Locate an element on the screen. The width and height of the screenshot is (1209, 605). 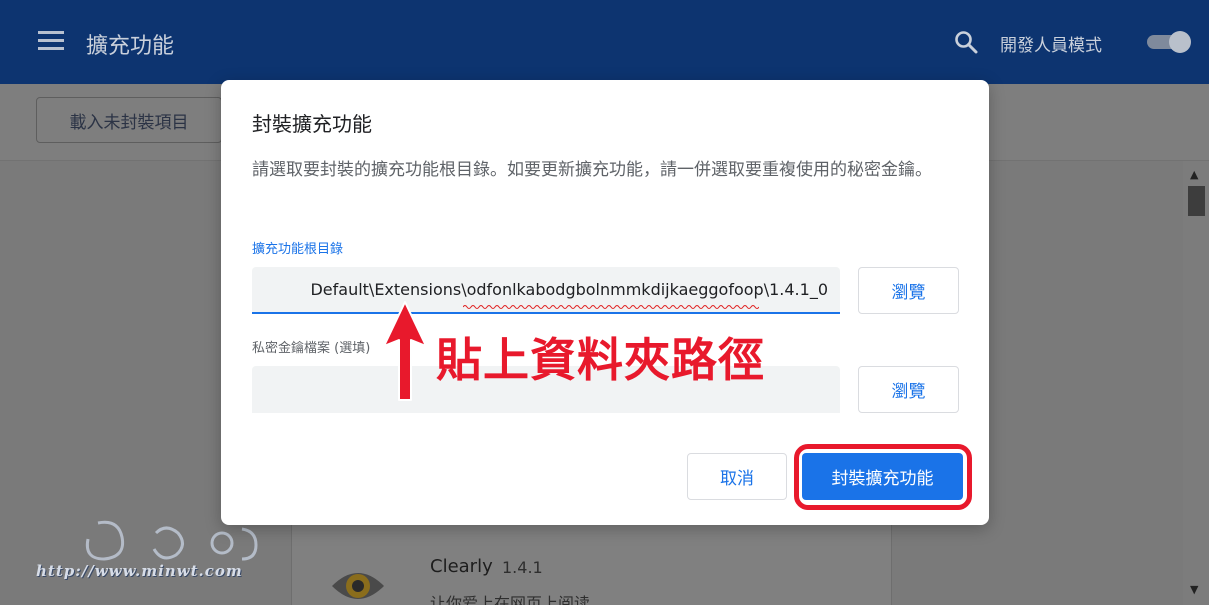
browse-key-button: 瀏覽 is located at coordinates (908, 389).